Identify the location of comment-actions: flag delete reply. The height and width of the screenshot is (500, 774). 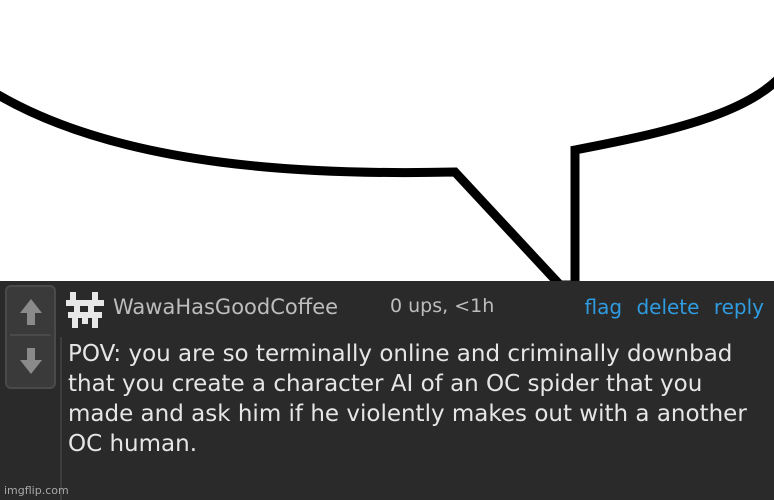
(670, 307).